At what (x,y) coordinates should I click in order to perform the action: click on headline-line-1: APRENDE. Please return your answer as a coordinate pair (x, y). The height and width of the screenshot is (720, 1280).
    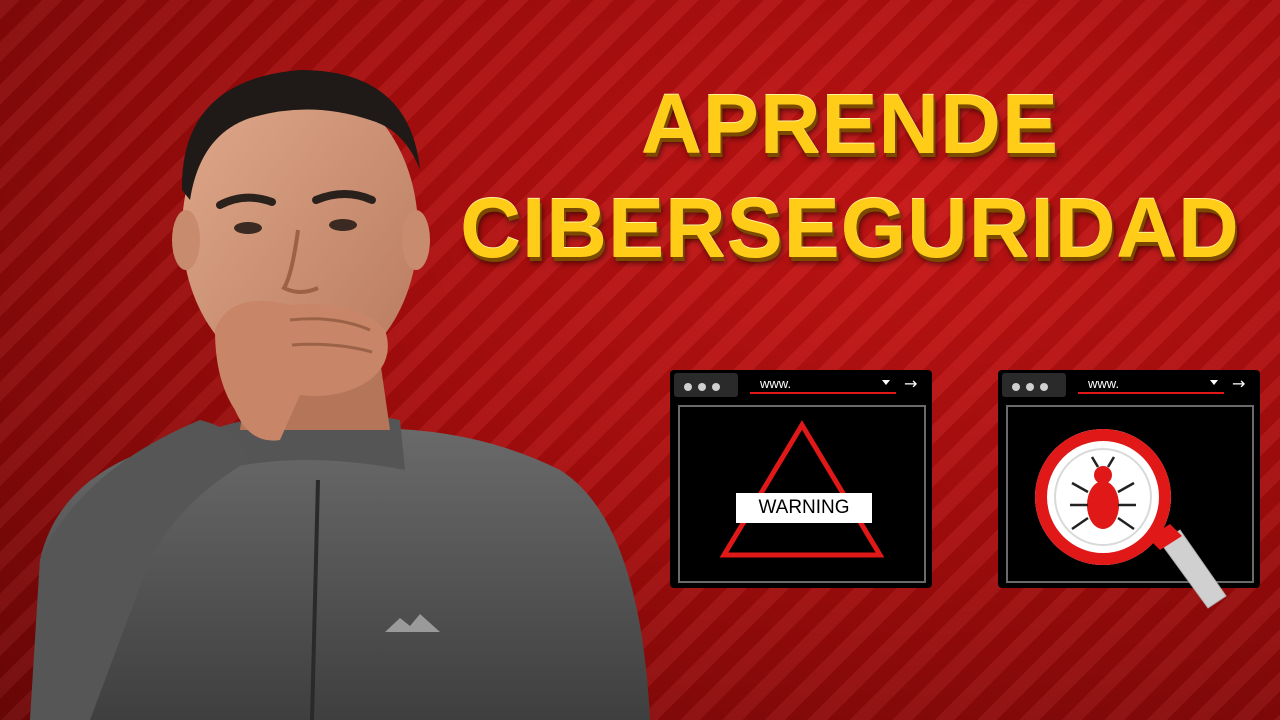
    Looking at the image, I should click on (850, 124).